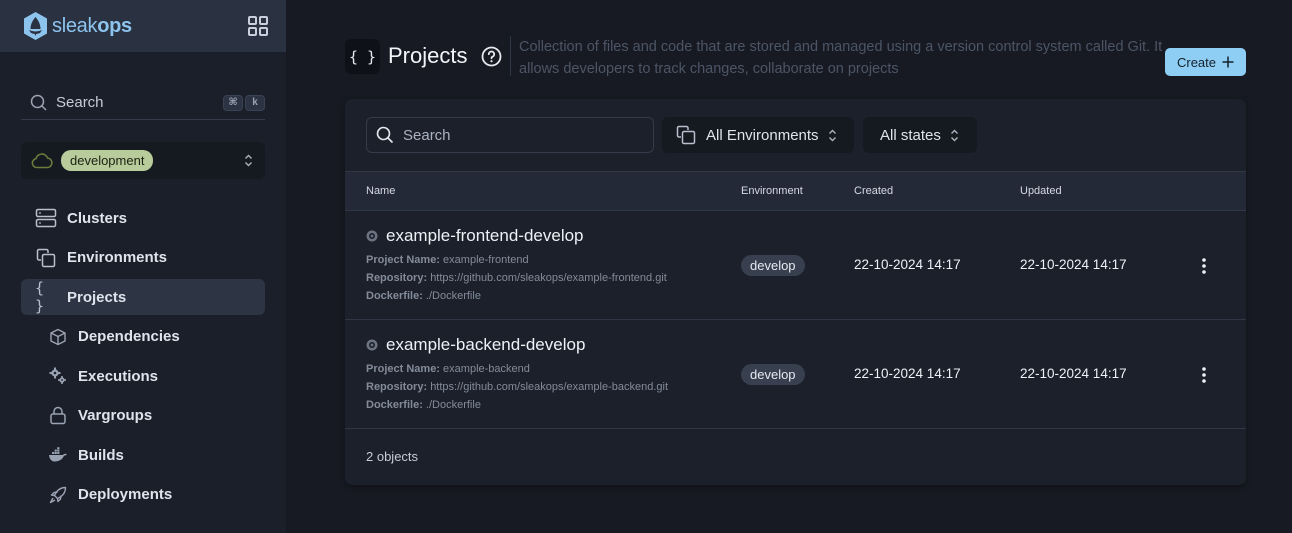 This screenshot has width=1292, height=533. I want to click on project-link: example-frontend-develop, so click(475, 236).